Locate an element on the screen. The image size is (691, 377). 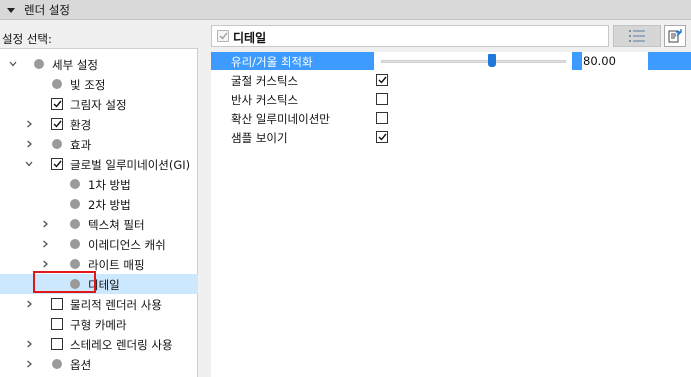
property-row: 유리/거울 최적화 80.00 is located at coordinates (451, 61).